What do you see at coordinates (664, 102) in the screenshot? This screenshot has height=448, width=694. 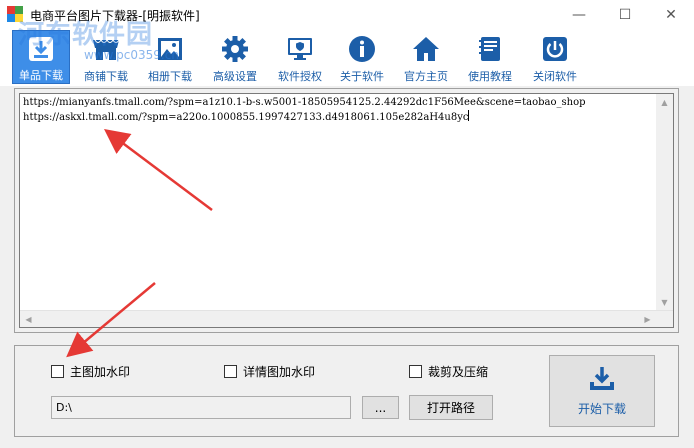 I see `scroll-up-icon: ▲` at bounding box center [664, 102].